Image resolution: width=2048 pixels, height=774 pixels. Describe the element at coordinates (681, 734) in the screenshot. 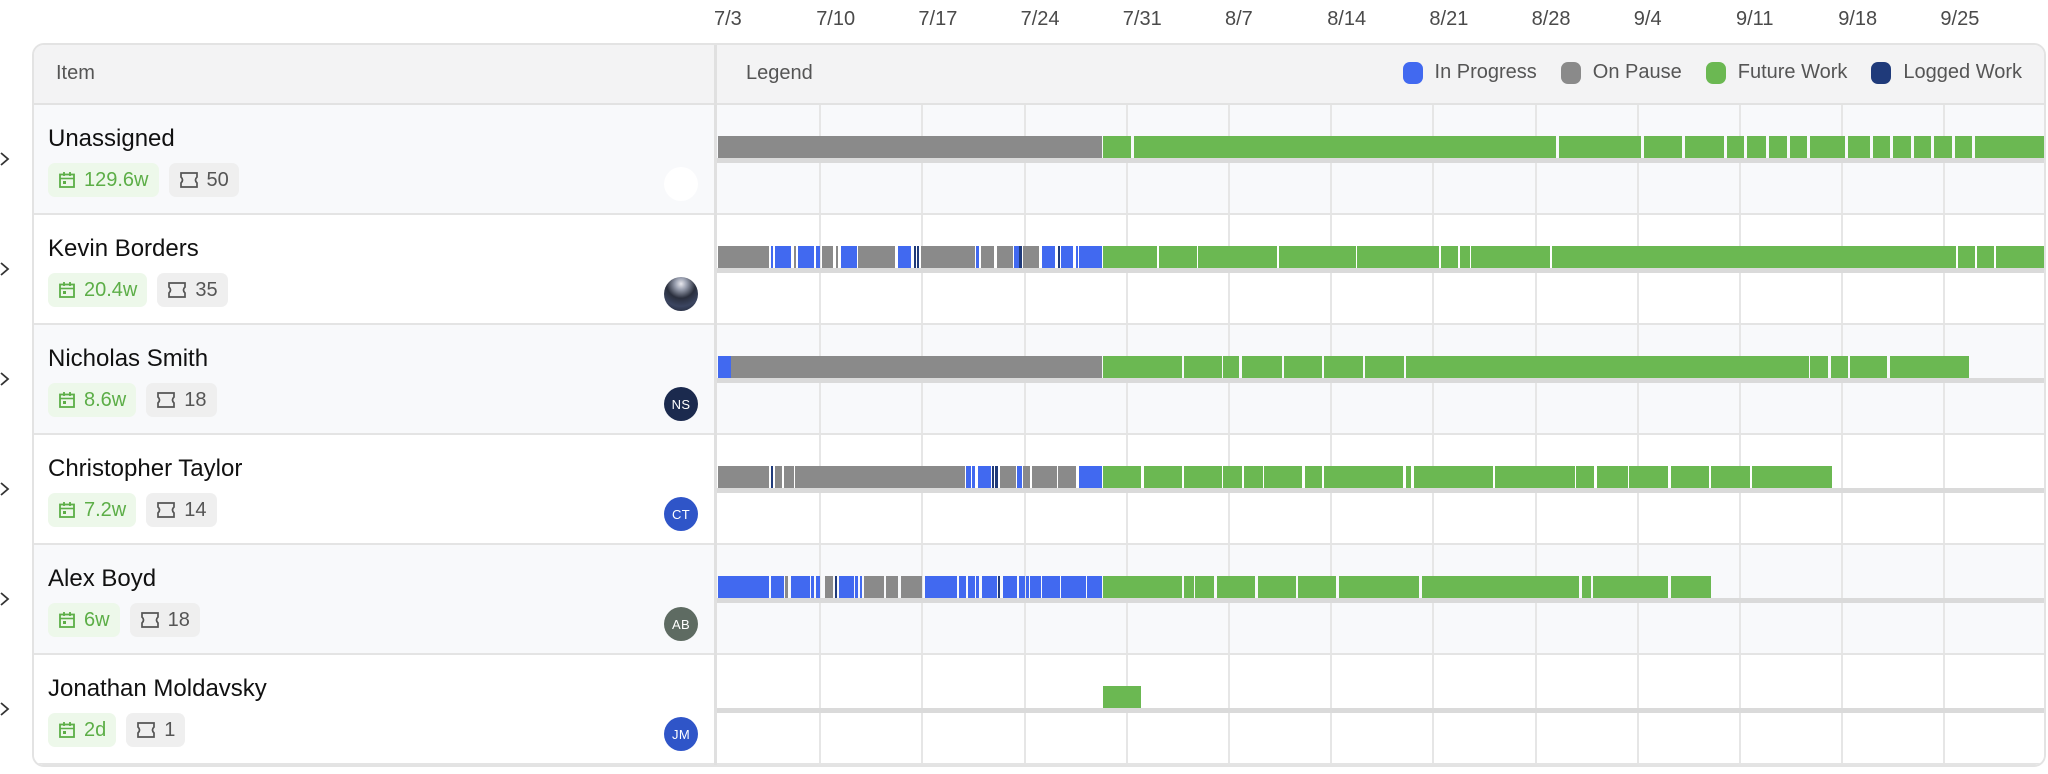

I see `avatar: JM` at that location.